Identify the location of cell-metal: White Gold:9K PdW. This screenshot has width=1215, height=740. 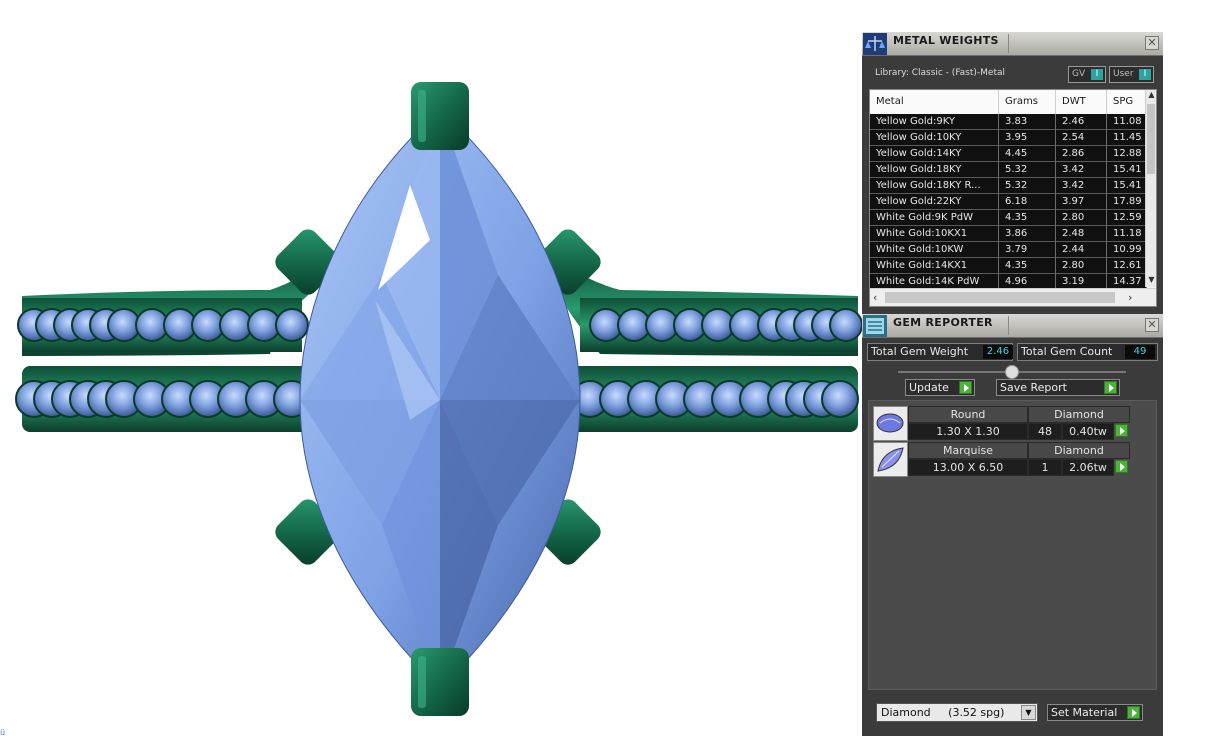
(934, 218).